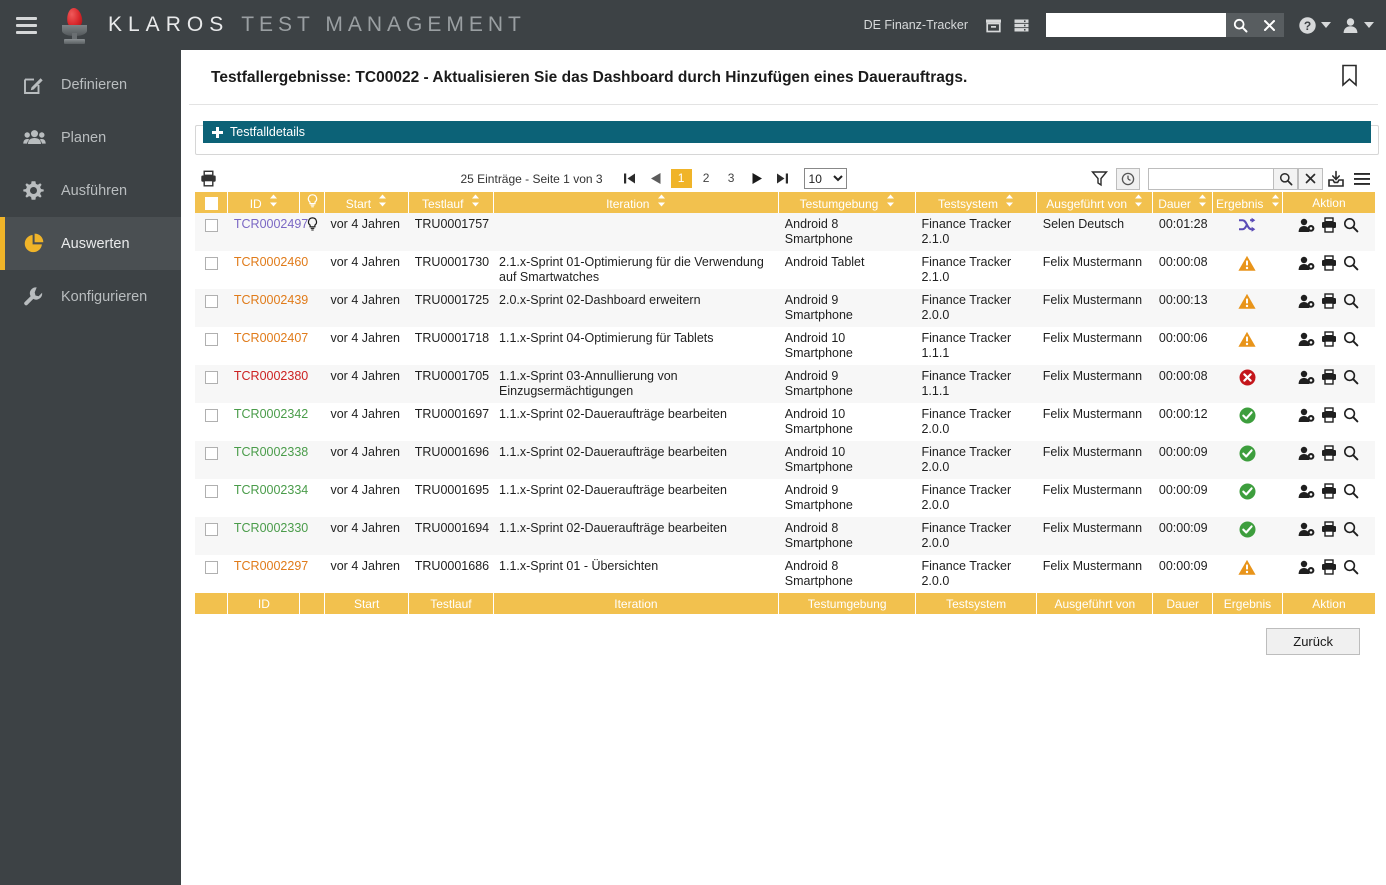 The width and height of the screenshot is (1386, 885). I want to click on first-page-icon, so click(630, 179).